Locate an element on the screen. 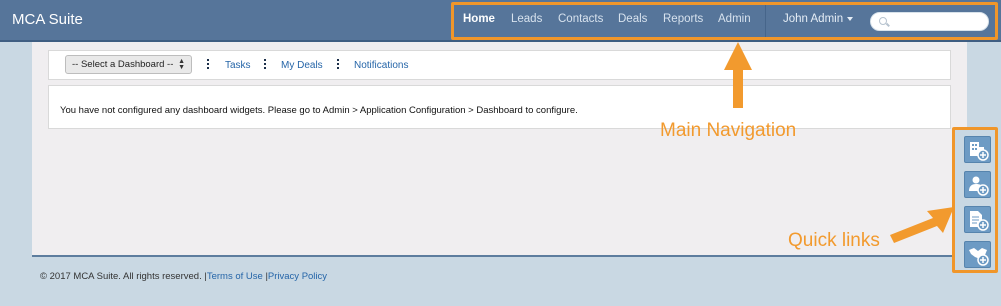 The height and width of the screenshot is (306, 1001). quick-links-arrow-icon is located at coordinates (922, 225).